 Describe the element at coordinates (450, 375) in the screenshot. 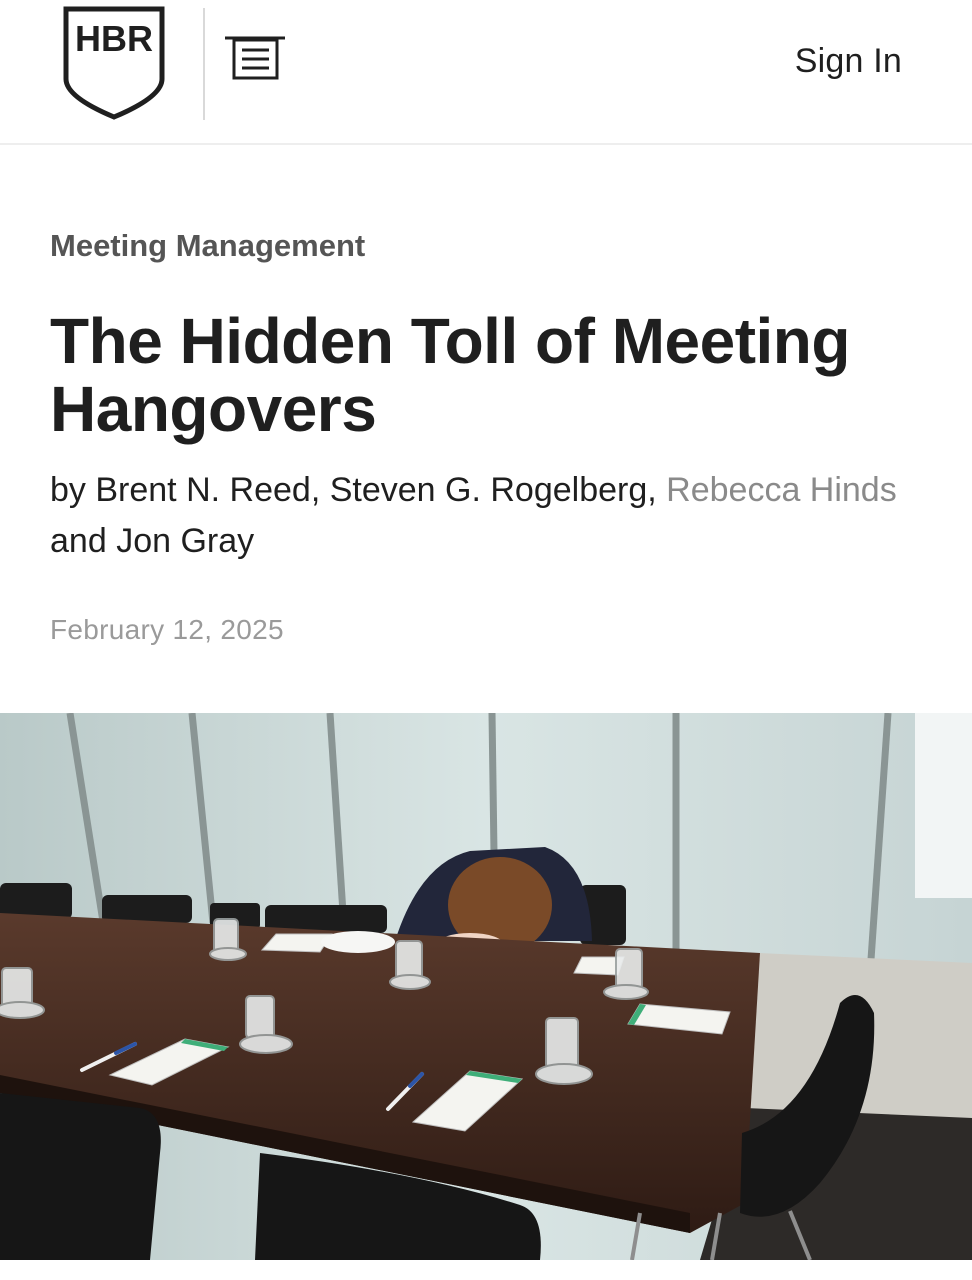

I see `article-title: The Hidden Toll of Meeting Hangovers` at that location.